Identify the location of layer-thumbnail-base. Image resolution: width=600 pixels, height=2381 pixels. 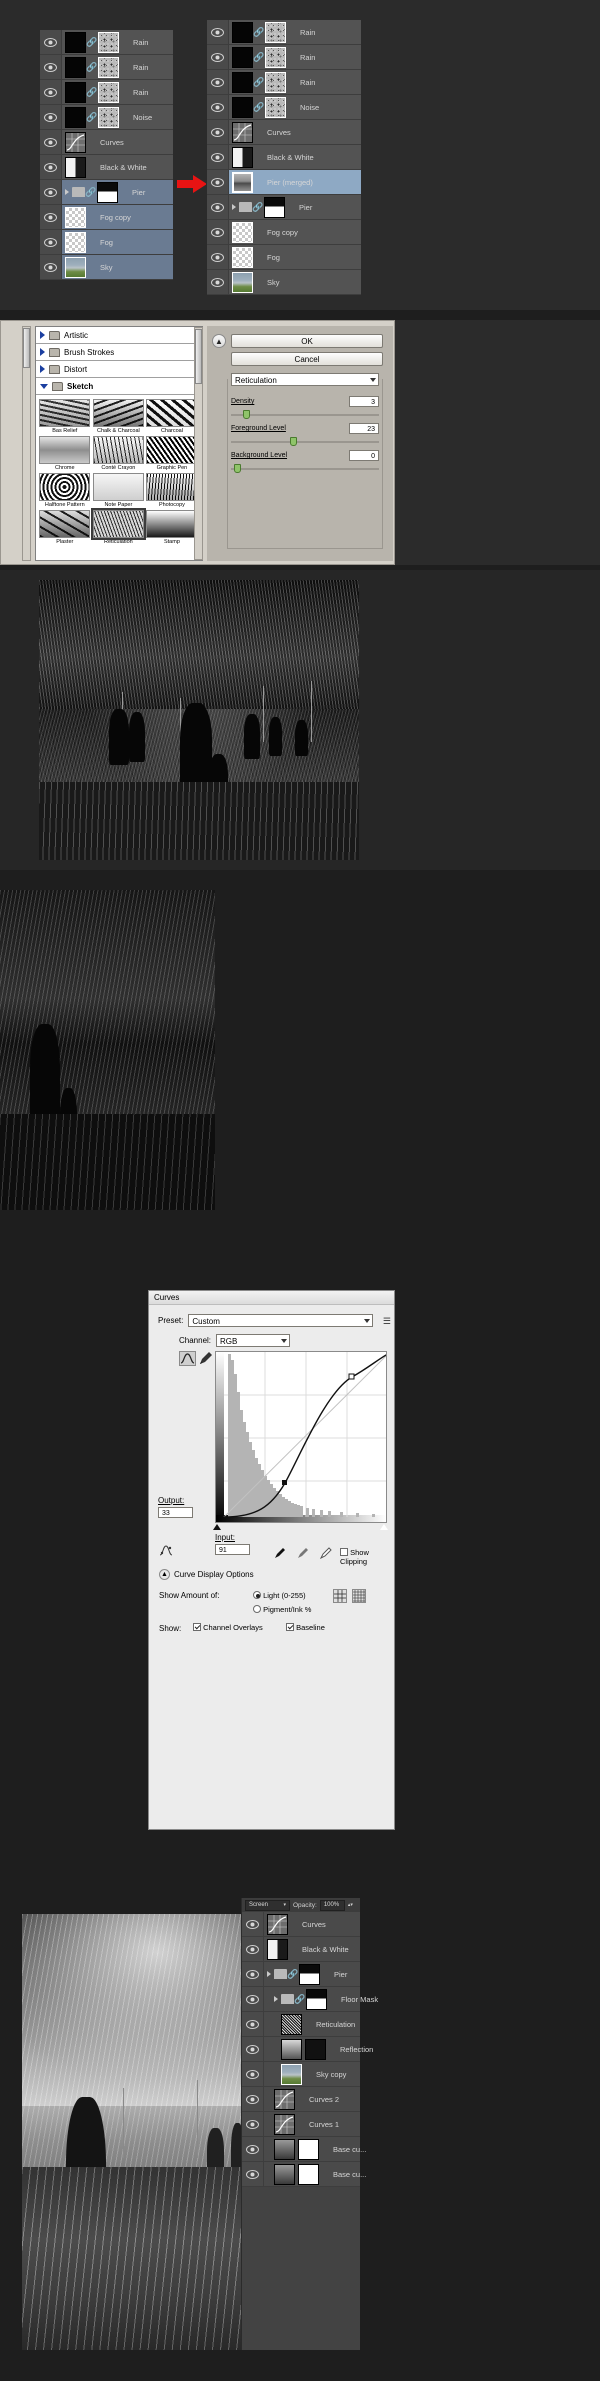
(284, 2174).